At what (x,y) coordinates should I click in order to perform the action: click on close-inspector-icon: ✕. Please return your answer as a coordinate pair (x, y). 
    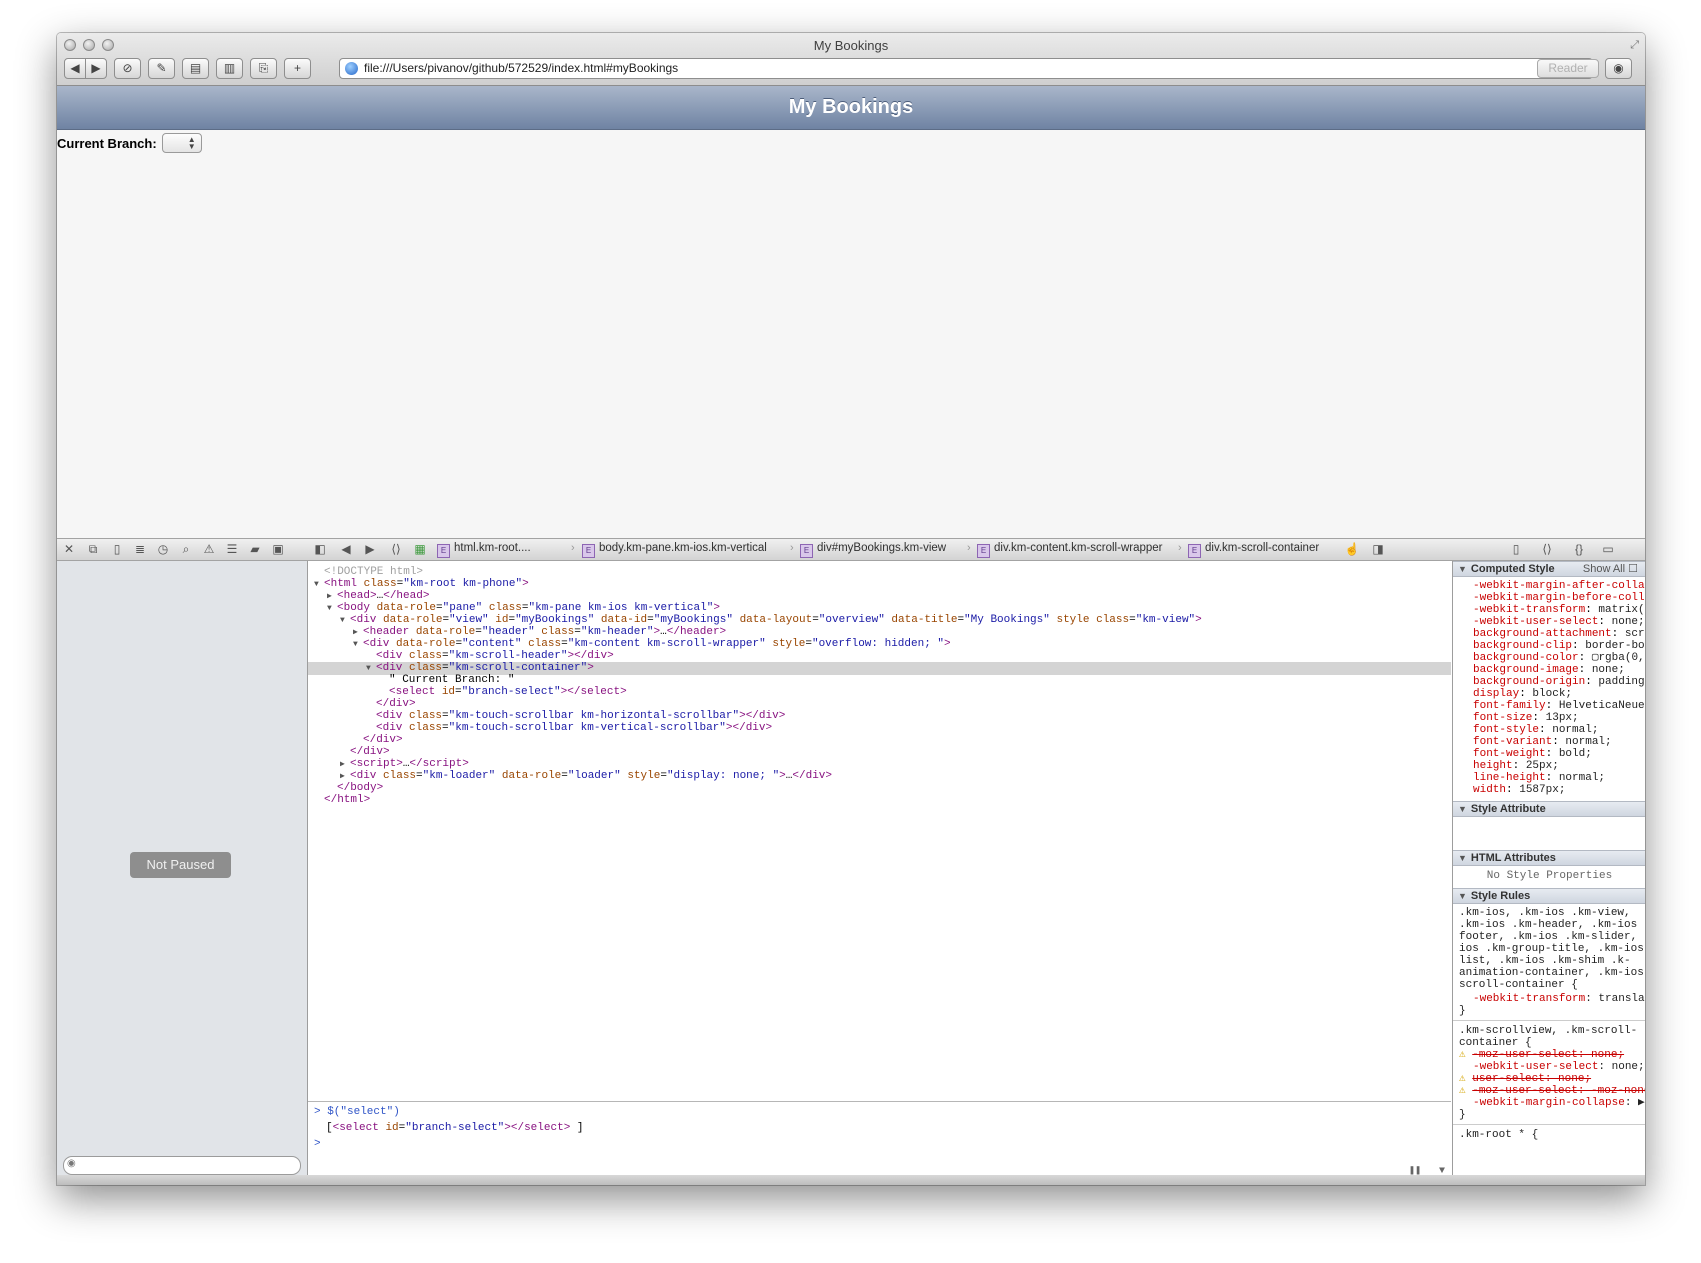
    Looking at the image, I should click on (69, 549).